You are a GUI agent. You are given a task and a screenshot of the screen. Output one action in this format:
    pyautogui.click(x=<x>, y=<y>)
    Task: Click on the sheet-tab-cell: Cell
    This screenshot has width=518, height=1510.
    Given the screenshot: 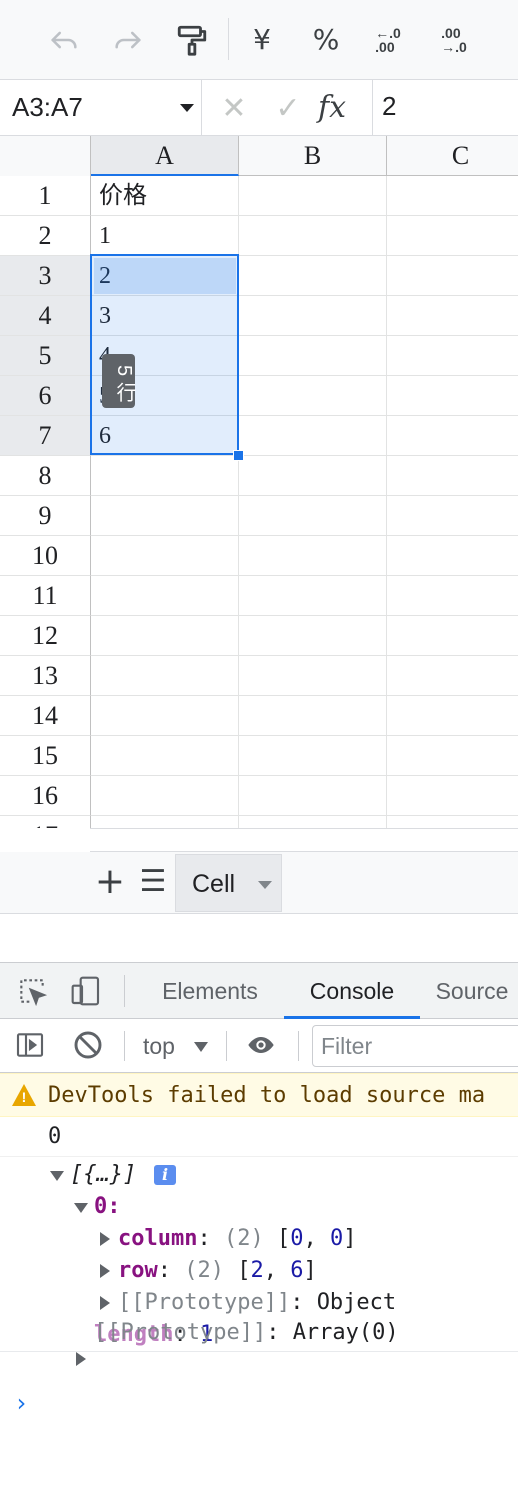 What is the action you would take?
    pyautogui.click(x=228, y=883)
    